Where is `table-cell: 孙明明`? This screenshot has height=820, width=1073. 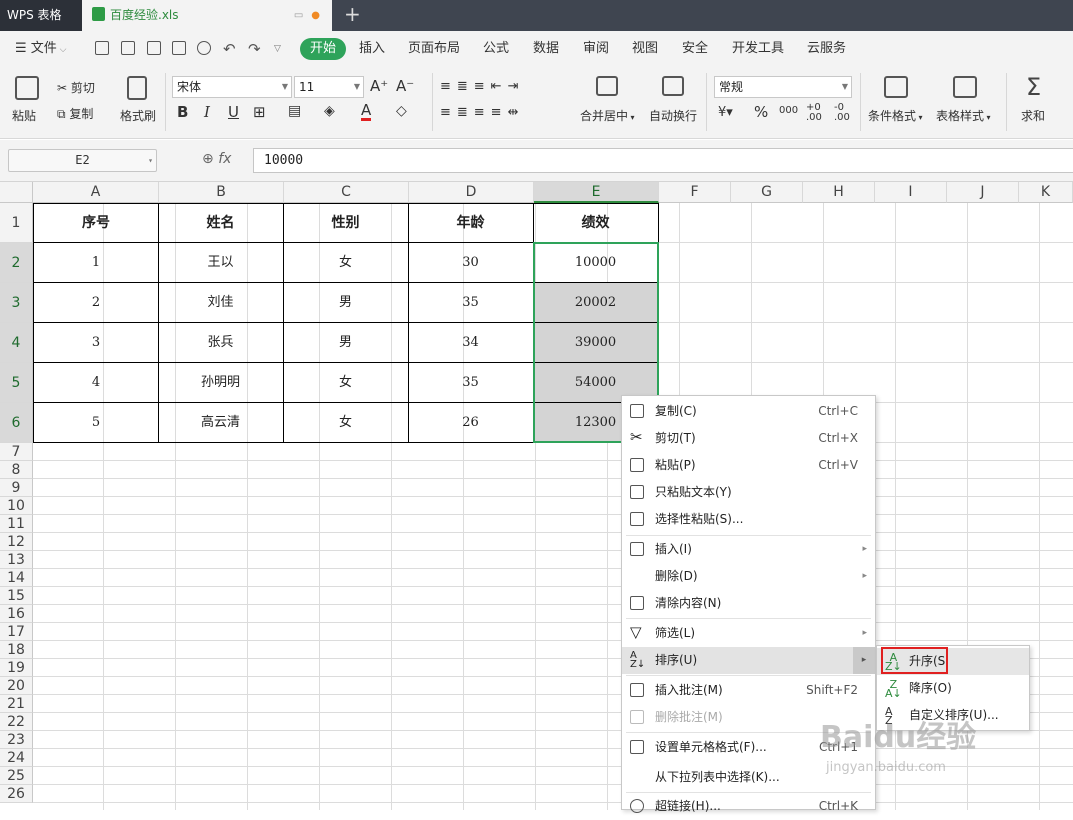
table-cell: 孙明明 is located at coordinates (221, 383).